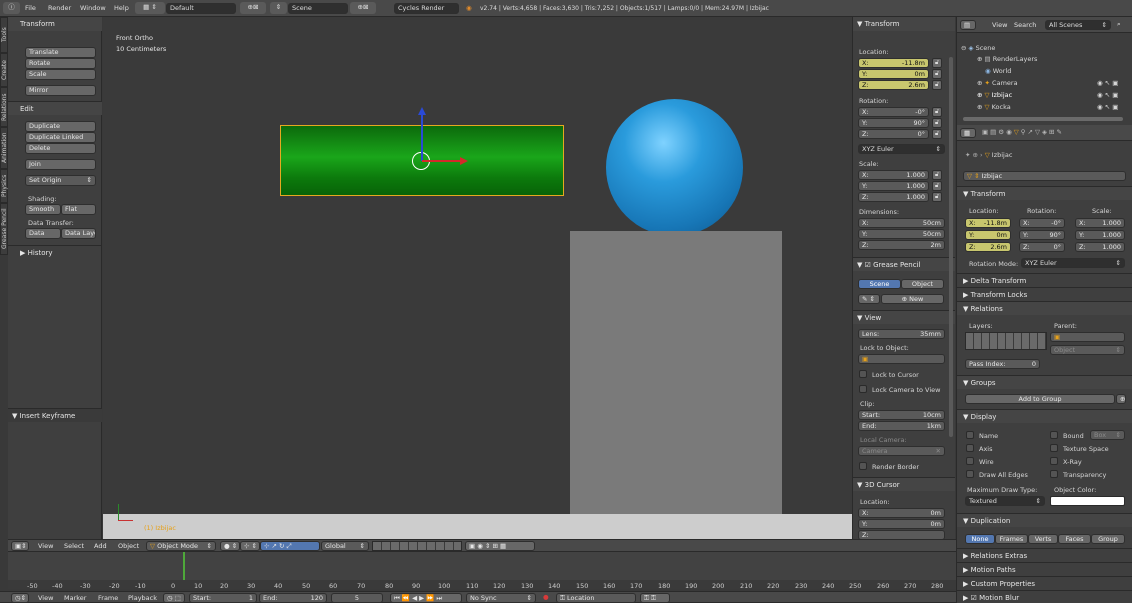 The image size is (1132, 603). I want to click on parent-type-select: Object ⇕, so click(1087, 350).